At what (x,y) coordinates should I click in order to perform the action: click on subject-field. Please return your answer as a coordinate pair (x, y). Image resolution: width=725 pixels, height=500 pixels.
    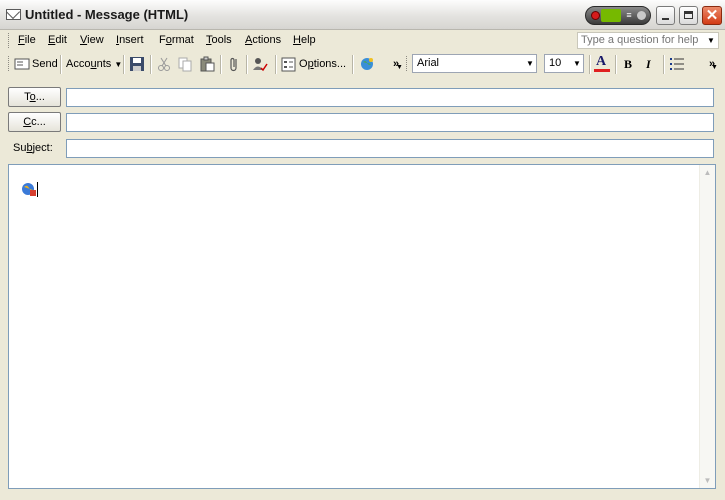
    Looking at the image, I should click on (392, 148).